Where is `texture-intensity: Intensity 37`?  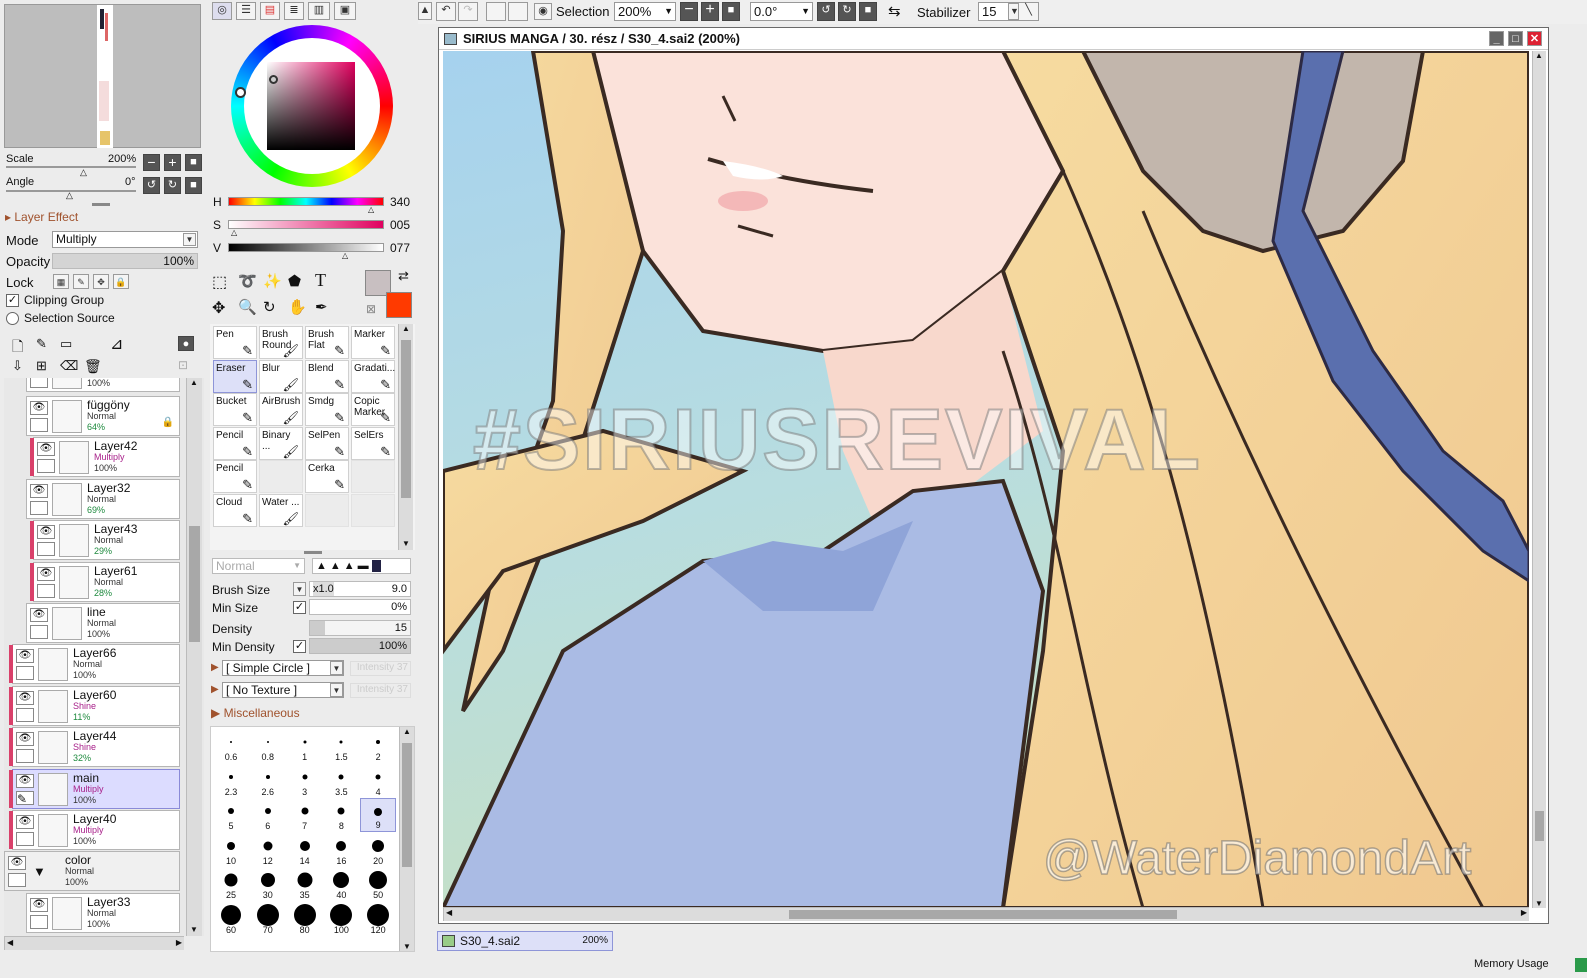 texture-intensity: Intensity 37 is located at coordinates (380, 690).